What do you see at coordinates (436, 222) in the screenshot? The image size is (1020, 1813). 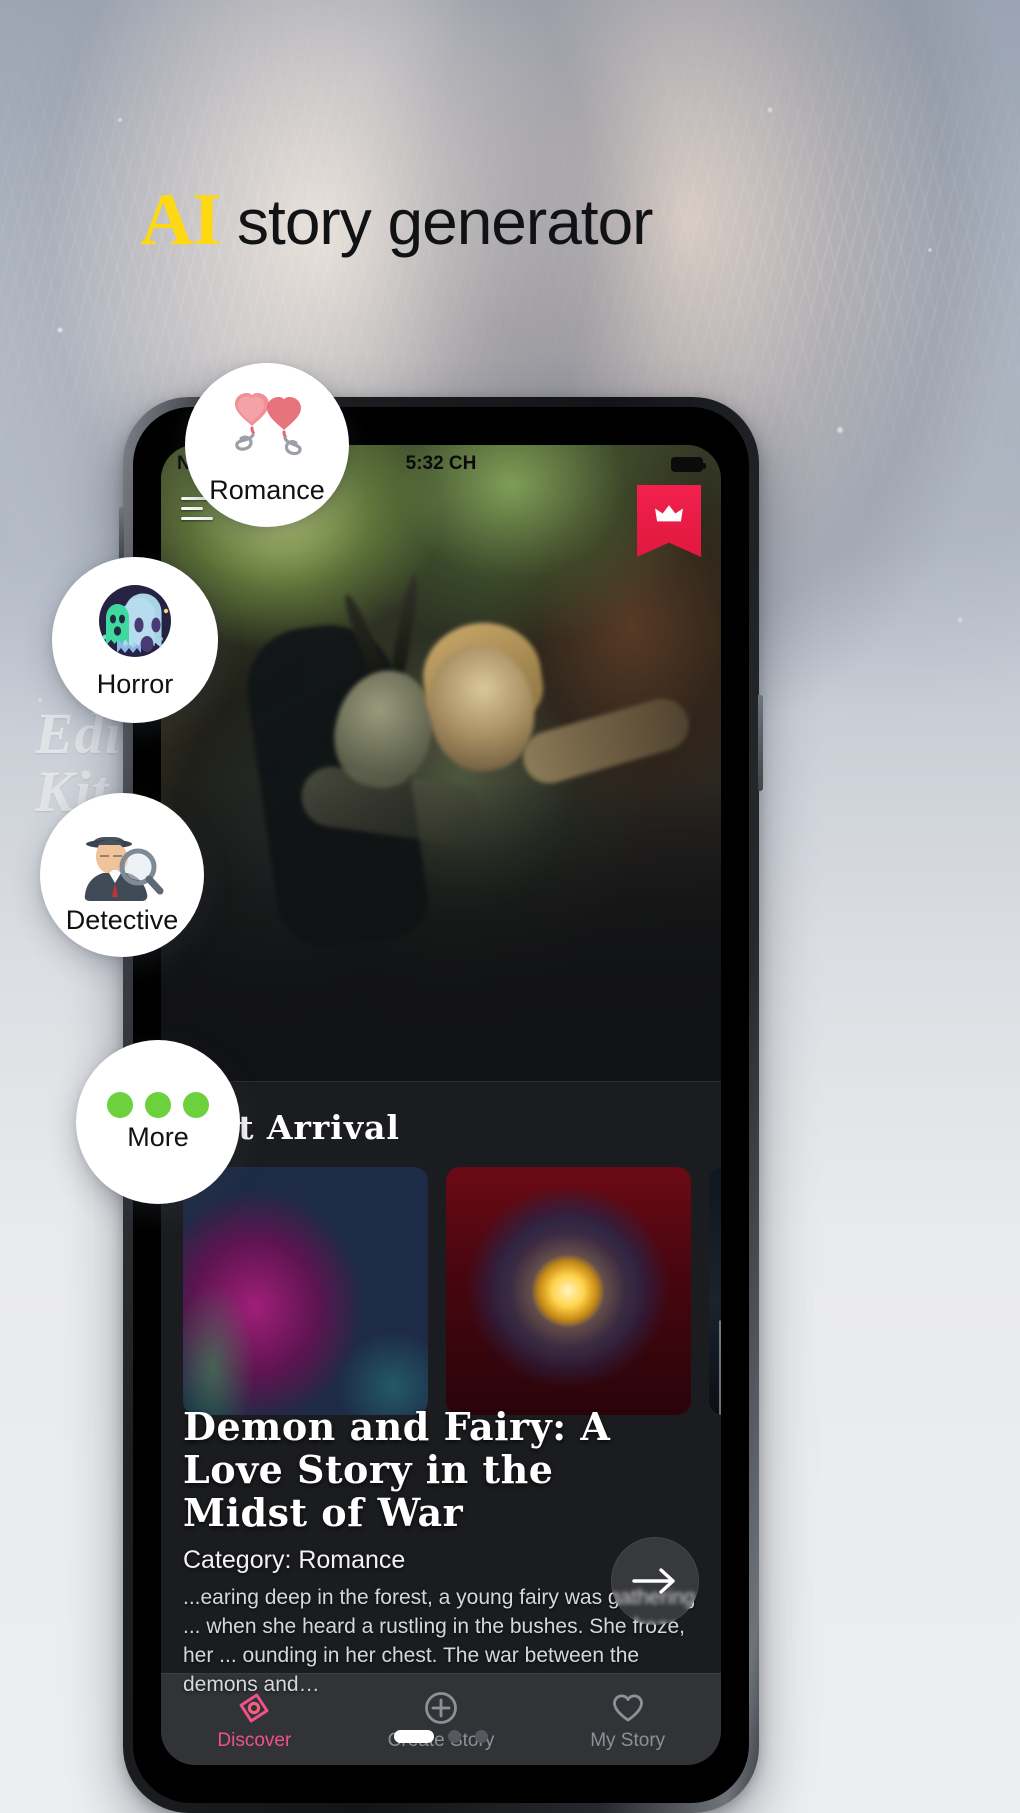 I see `headline-rest: story generator` at bounding box center [436, 222].